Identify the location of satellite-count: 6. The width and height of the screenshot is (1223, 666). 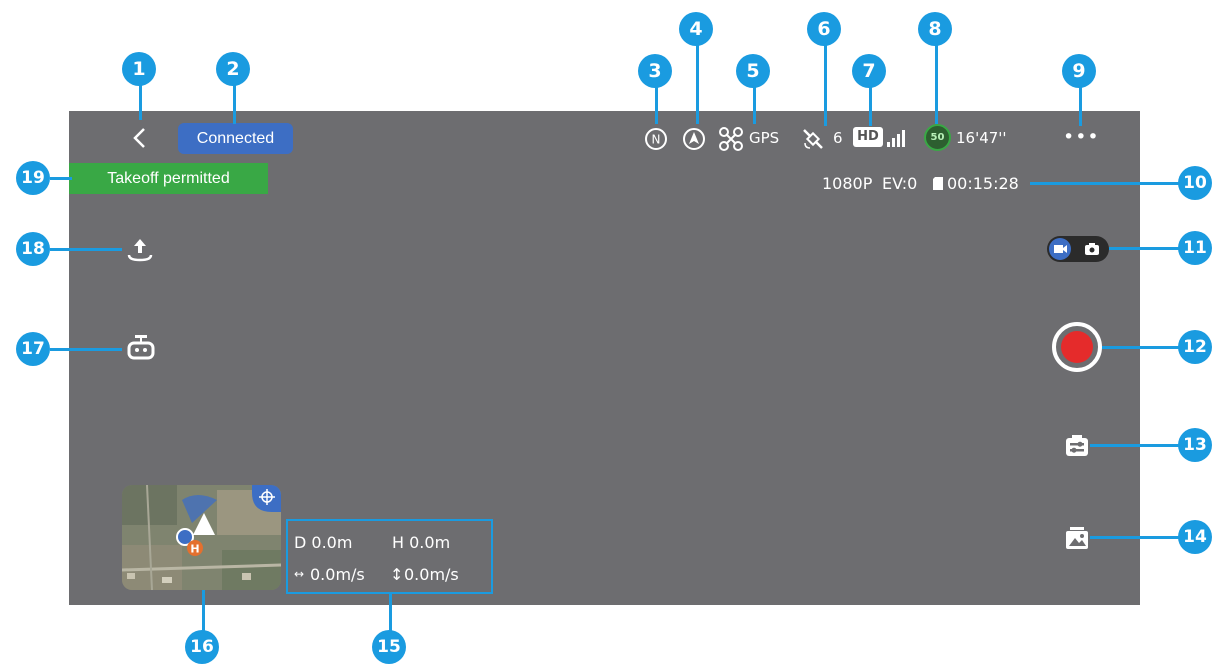
(838, 138).